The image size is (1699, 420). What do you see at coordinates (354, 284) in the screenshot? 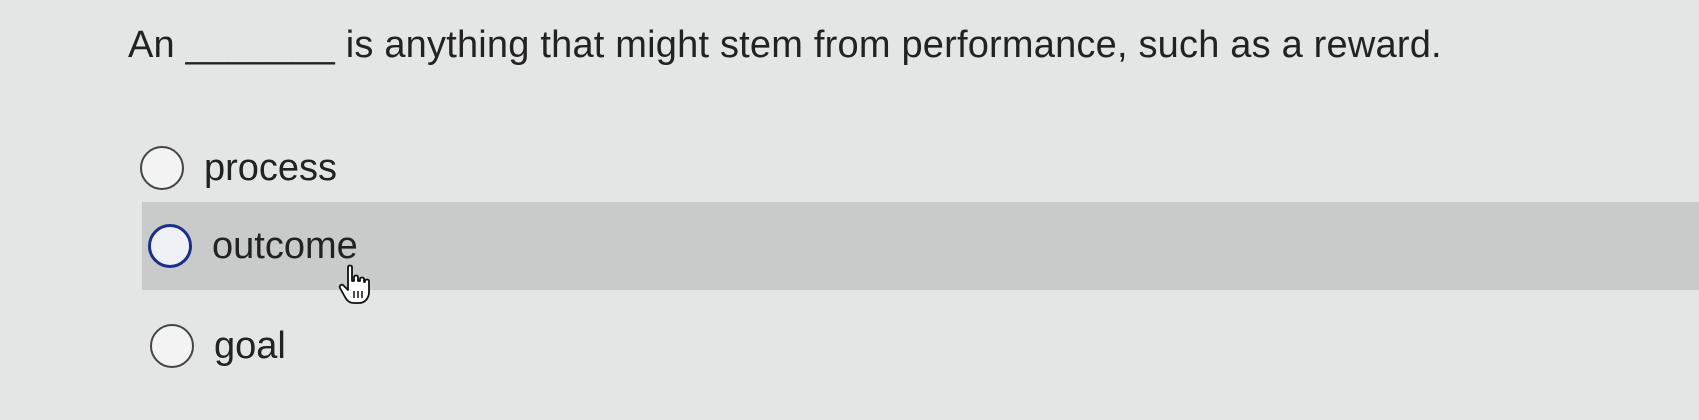
I see `hand-pointer-icon` at bounding box center [354, 284].